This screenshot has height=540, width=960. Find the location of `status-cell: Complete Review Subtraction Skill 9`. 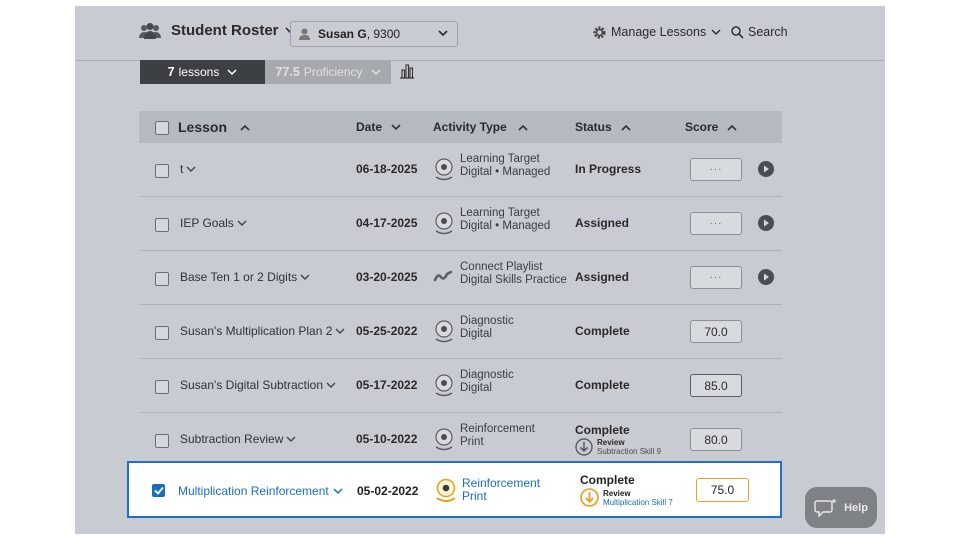

status-cell: Complete Review Subtraction Skill 9 is located at coordinates (618, 439).